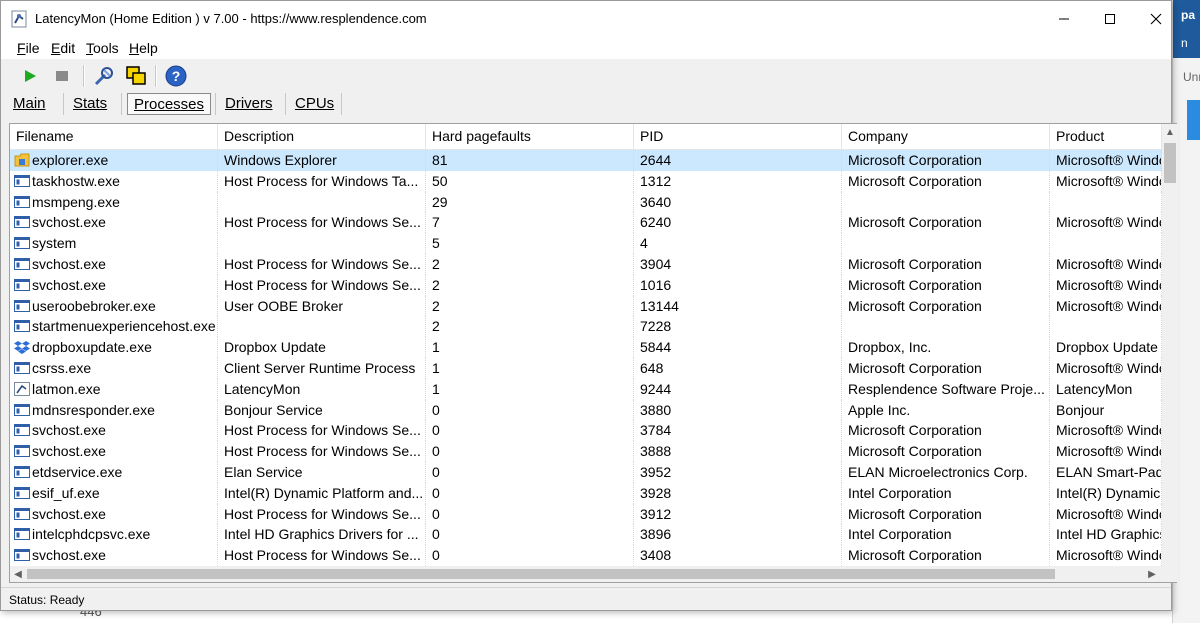 This screenshot has width=1200, height=623. Describe the element at coordinates (738, 514) in the screenshot. I see `cell-pid: 3912` at that location.